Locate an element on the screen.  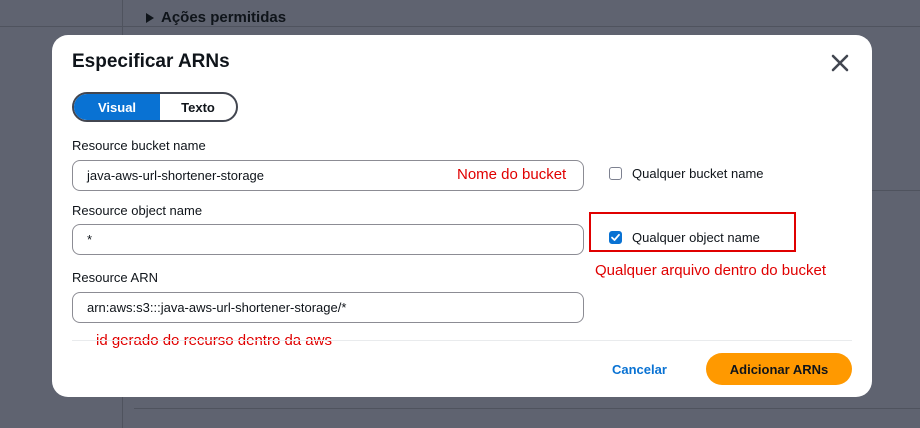
resource-arn-label: Resource ARN is located at coordinates (115, 277).